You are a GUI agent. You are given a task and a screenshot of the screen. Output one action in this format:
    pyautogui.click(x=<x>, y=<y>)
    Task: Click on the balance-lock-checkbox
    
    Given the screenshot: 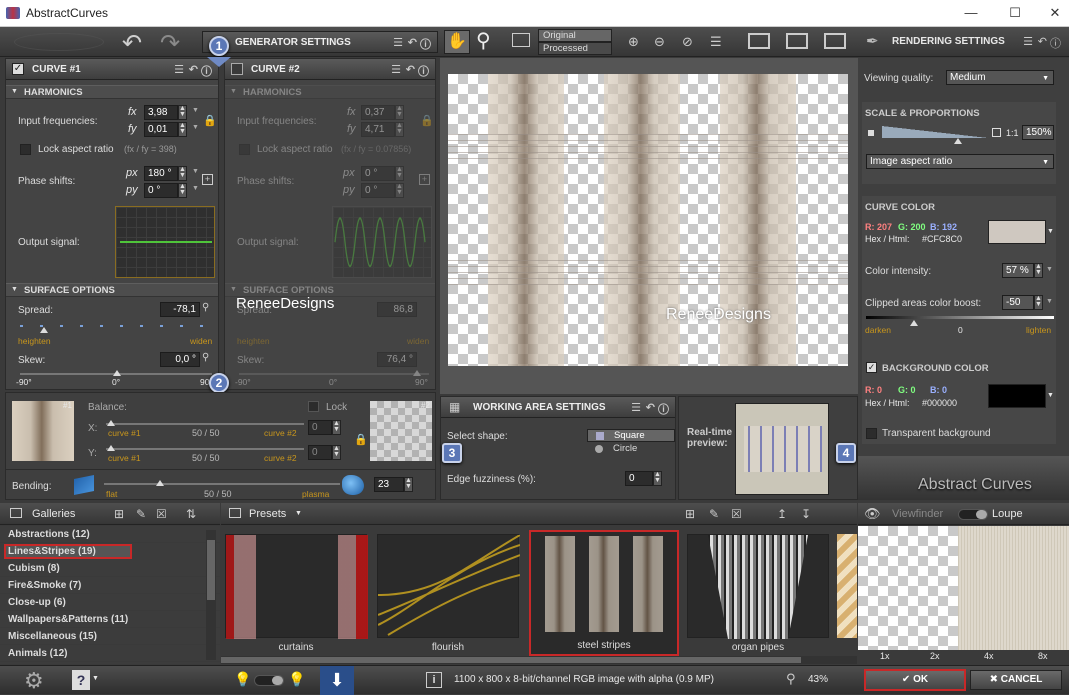 What is the action you would take?
    pyautogui.click(x=313, y=406)
    